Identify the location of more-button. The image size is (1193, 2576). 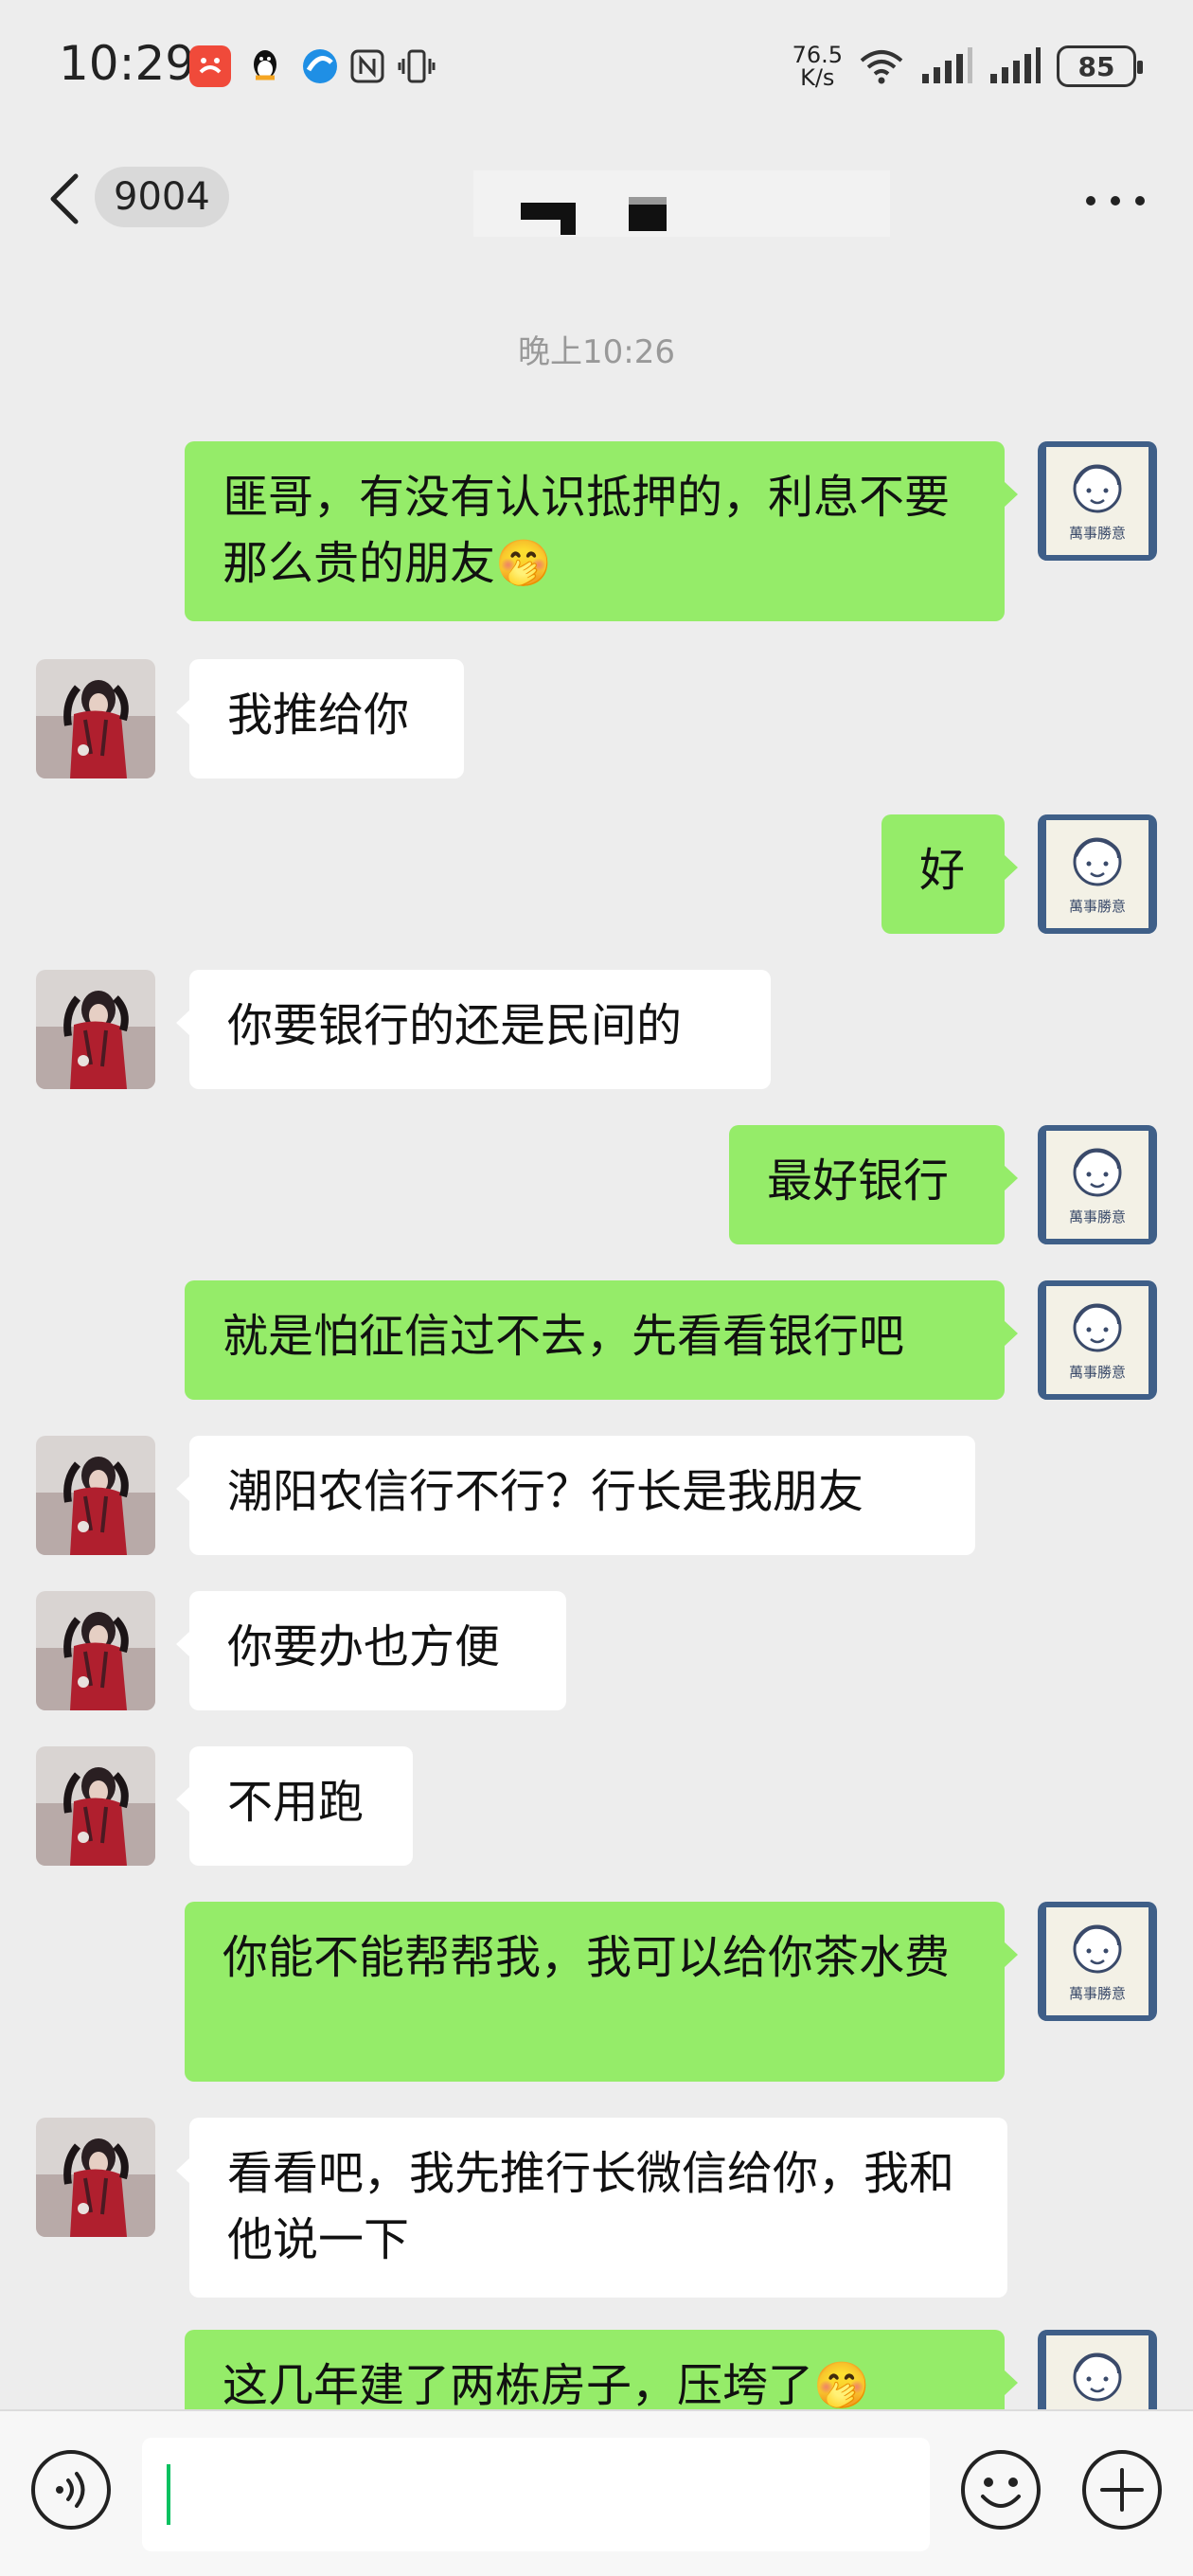
(1115, 201).